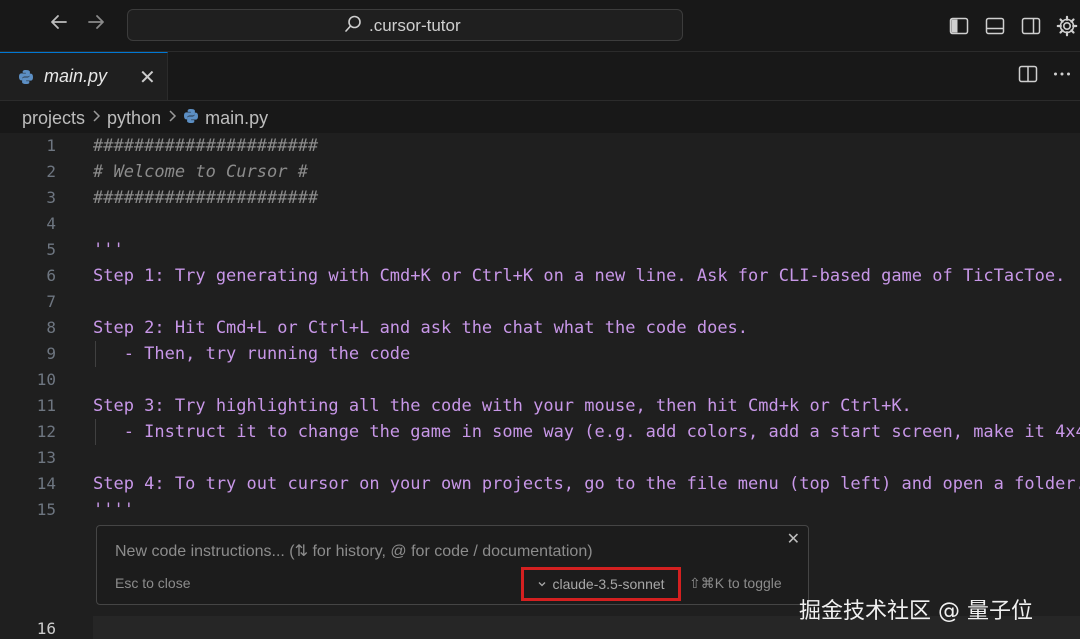 The image size is (1080, 639). I want to click on command-center-search: .cursor-tutor, so click(405, 25).